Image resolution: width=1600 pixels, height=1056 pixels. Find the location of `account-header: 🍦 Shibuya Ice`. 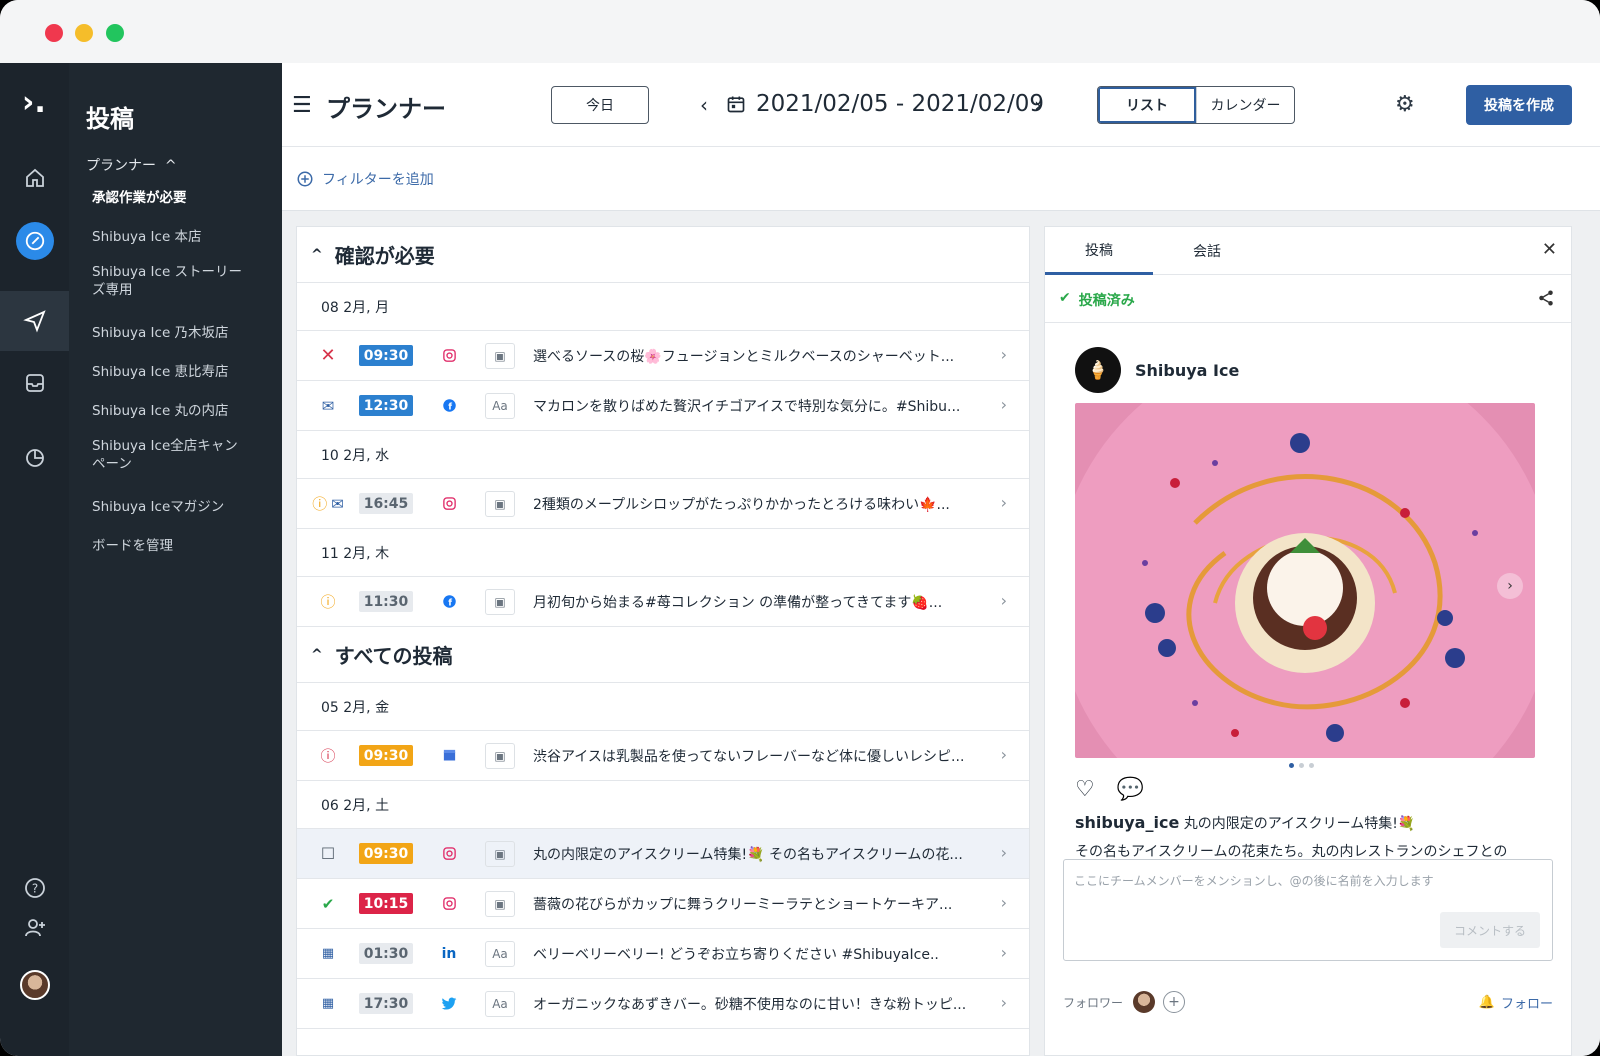

account-header: 🍦 Shibuya Ice is located at coordinates (1157, 370).